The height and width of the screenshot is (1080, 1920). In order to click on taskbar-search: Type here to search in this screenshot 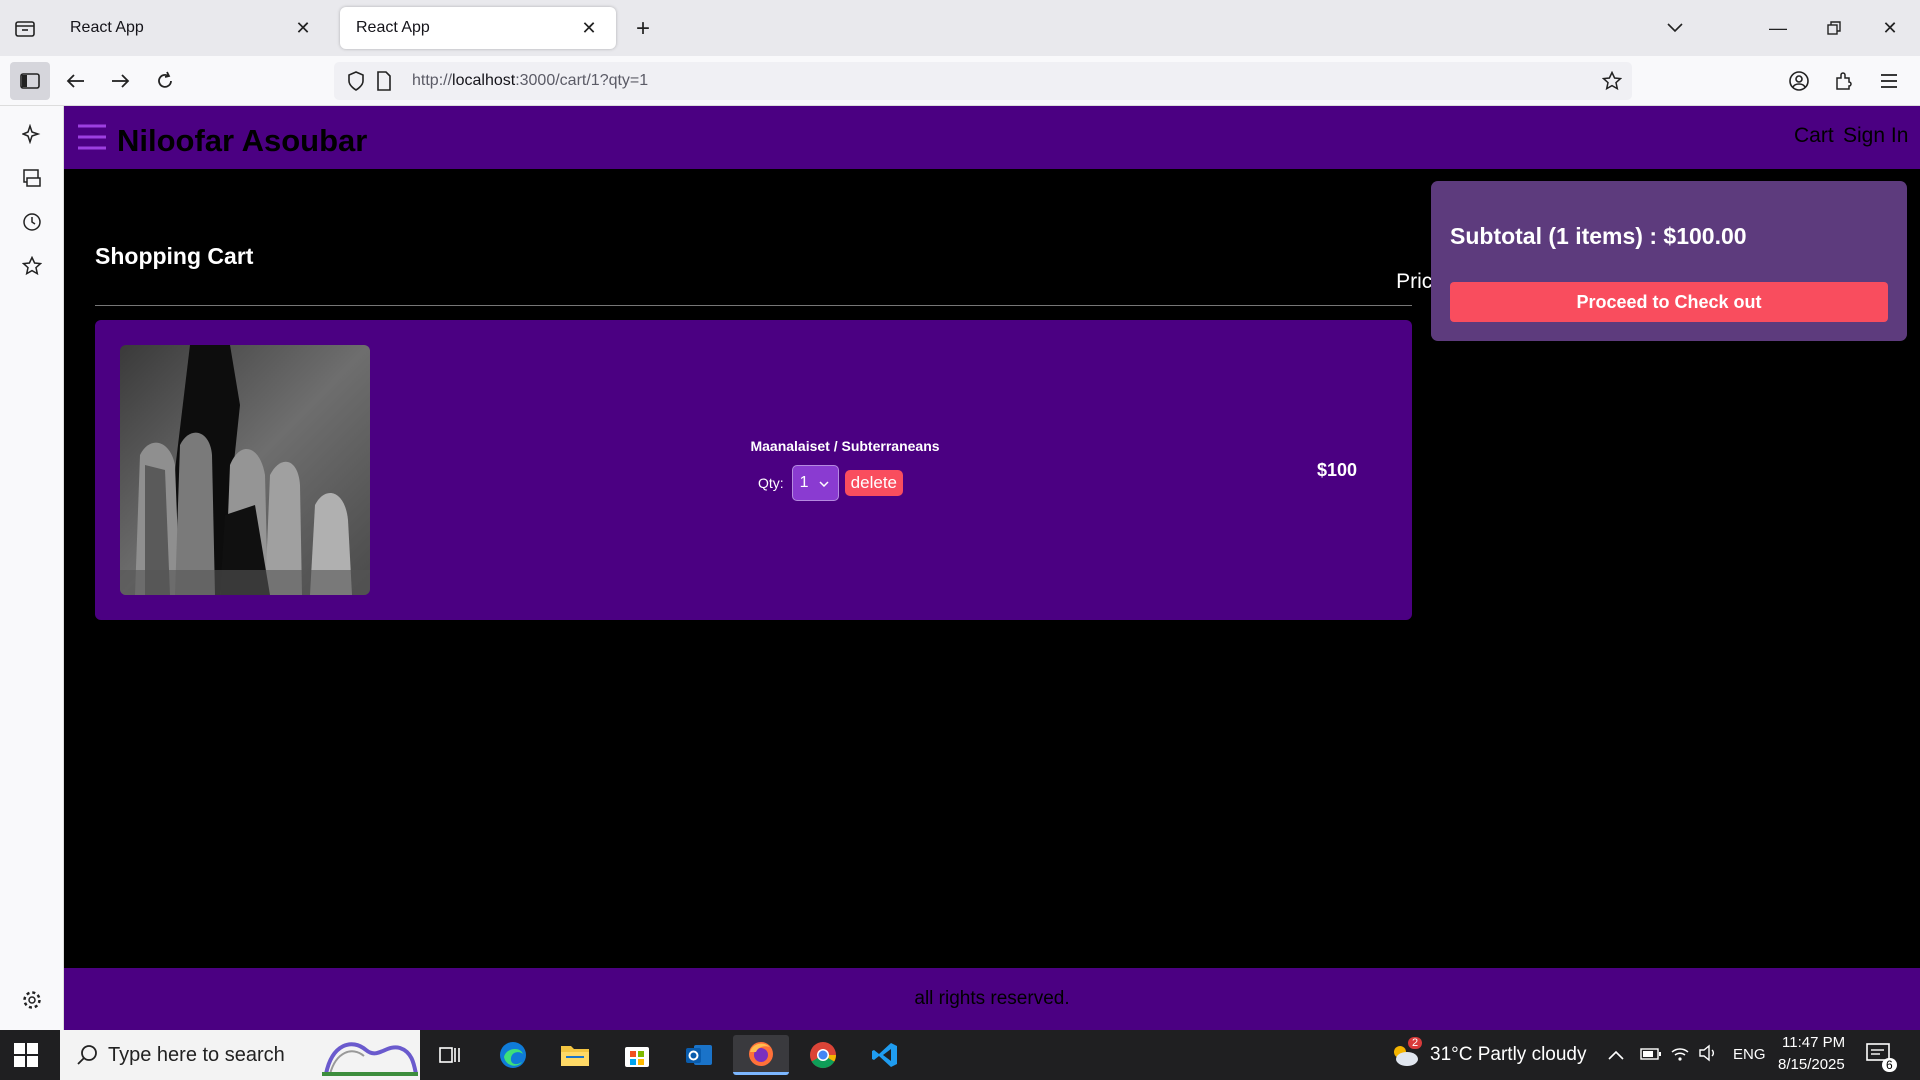, I will do `click(240, 1055)`.